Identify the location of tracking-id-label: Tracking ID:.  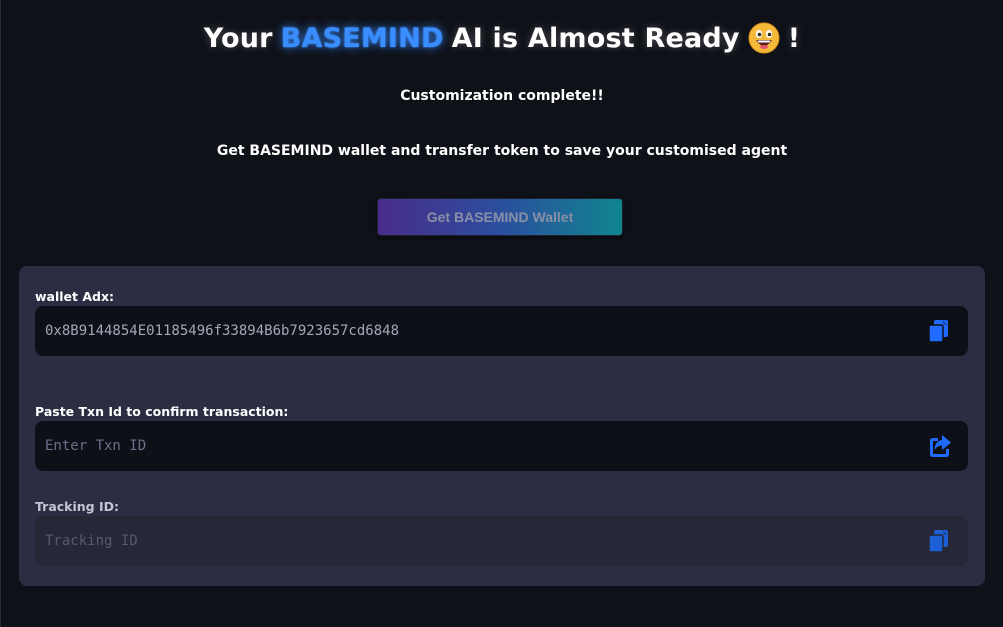
(77, 506).